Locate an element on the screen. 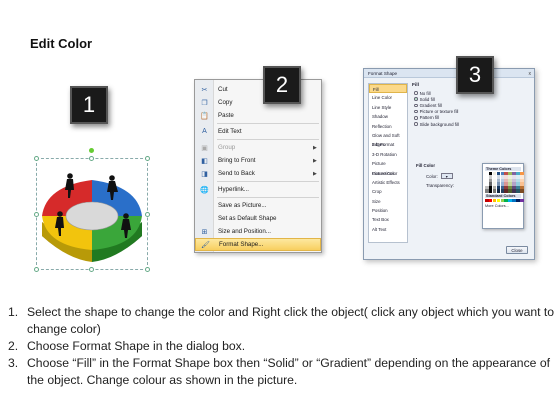 The width and height of the screenshot is (560, 420). menu-item-send-to-back: ◨ Send to Back ▶ is located at coordinates (258, 173).